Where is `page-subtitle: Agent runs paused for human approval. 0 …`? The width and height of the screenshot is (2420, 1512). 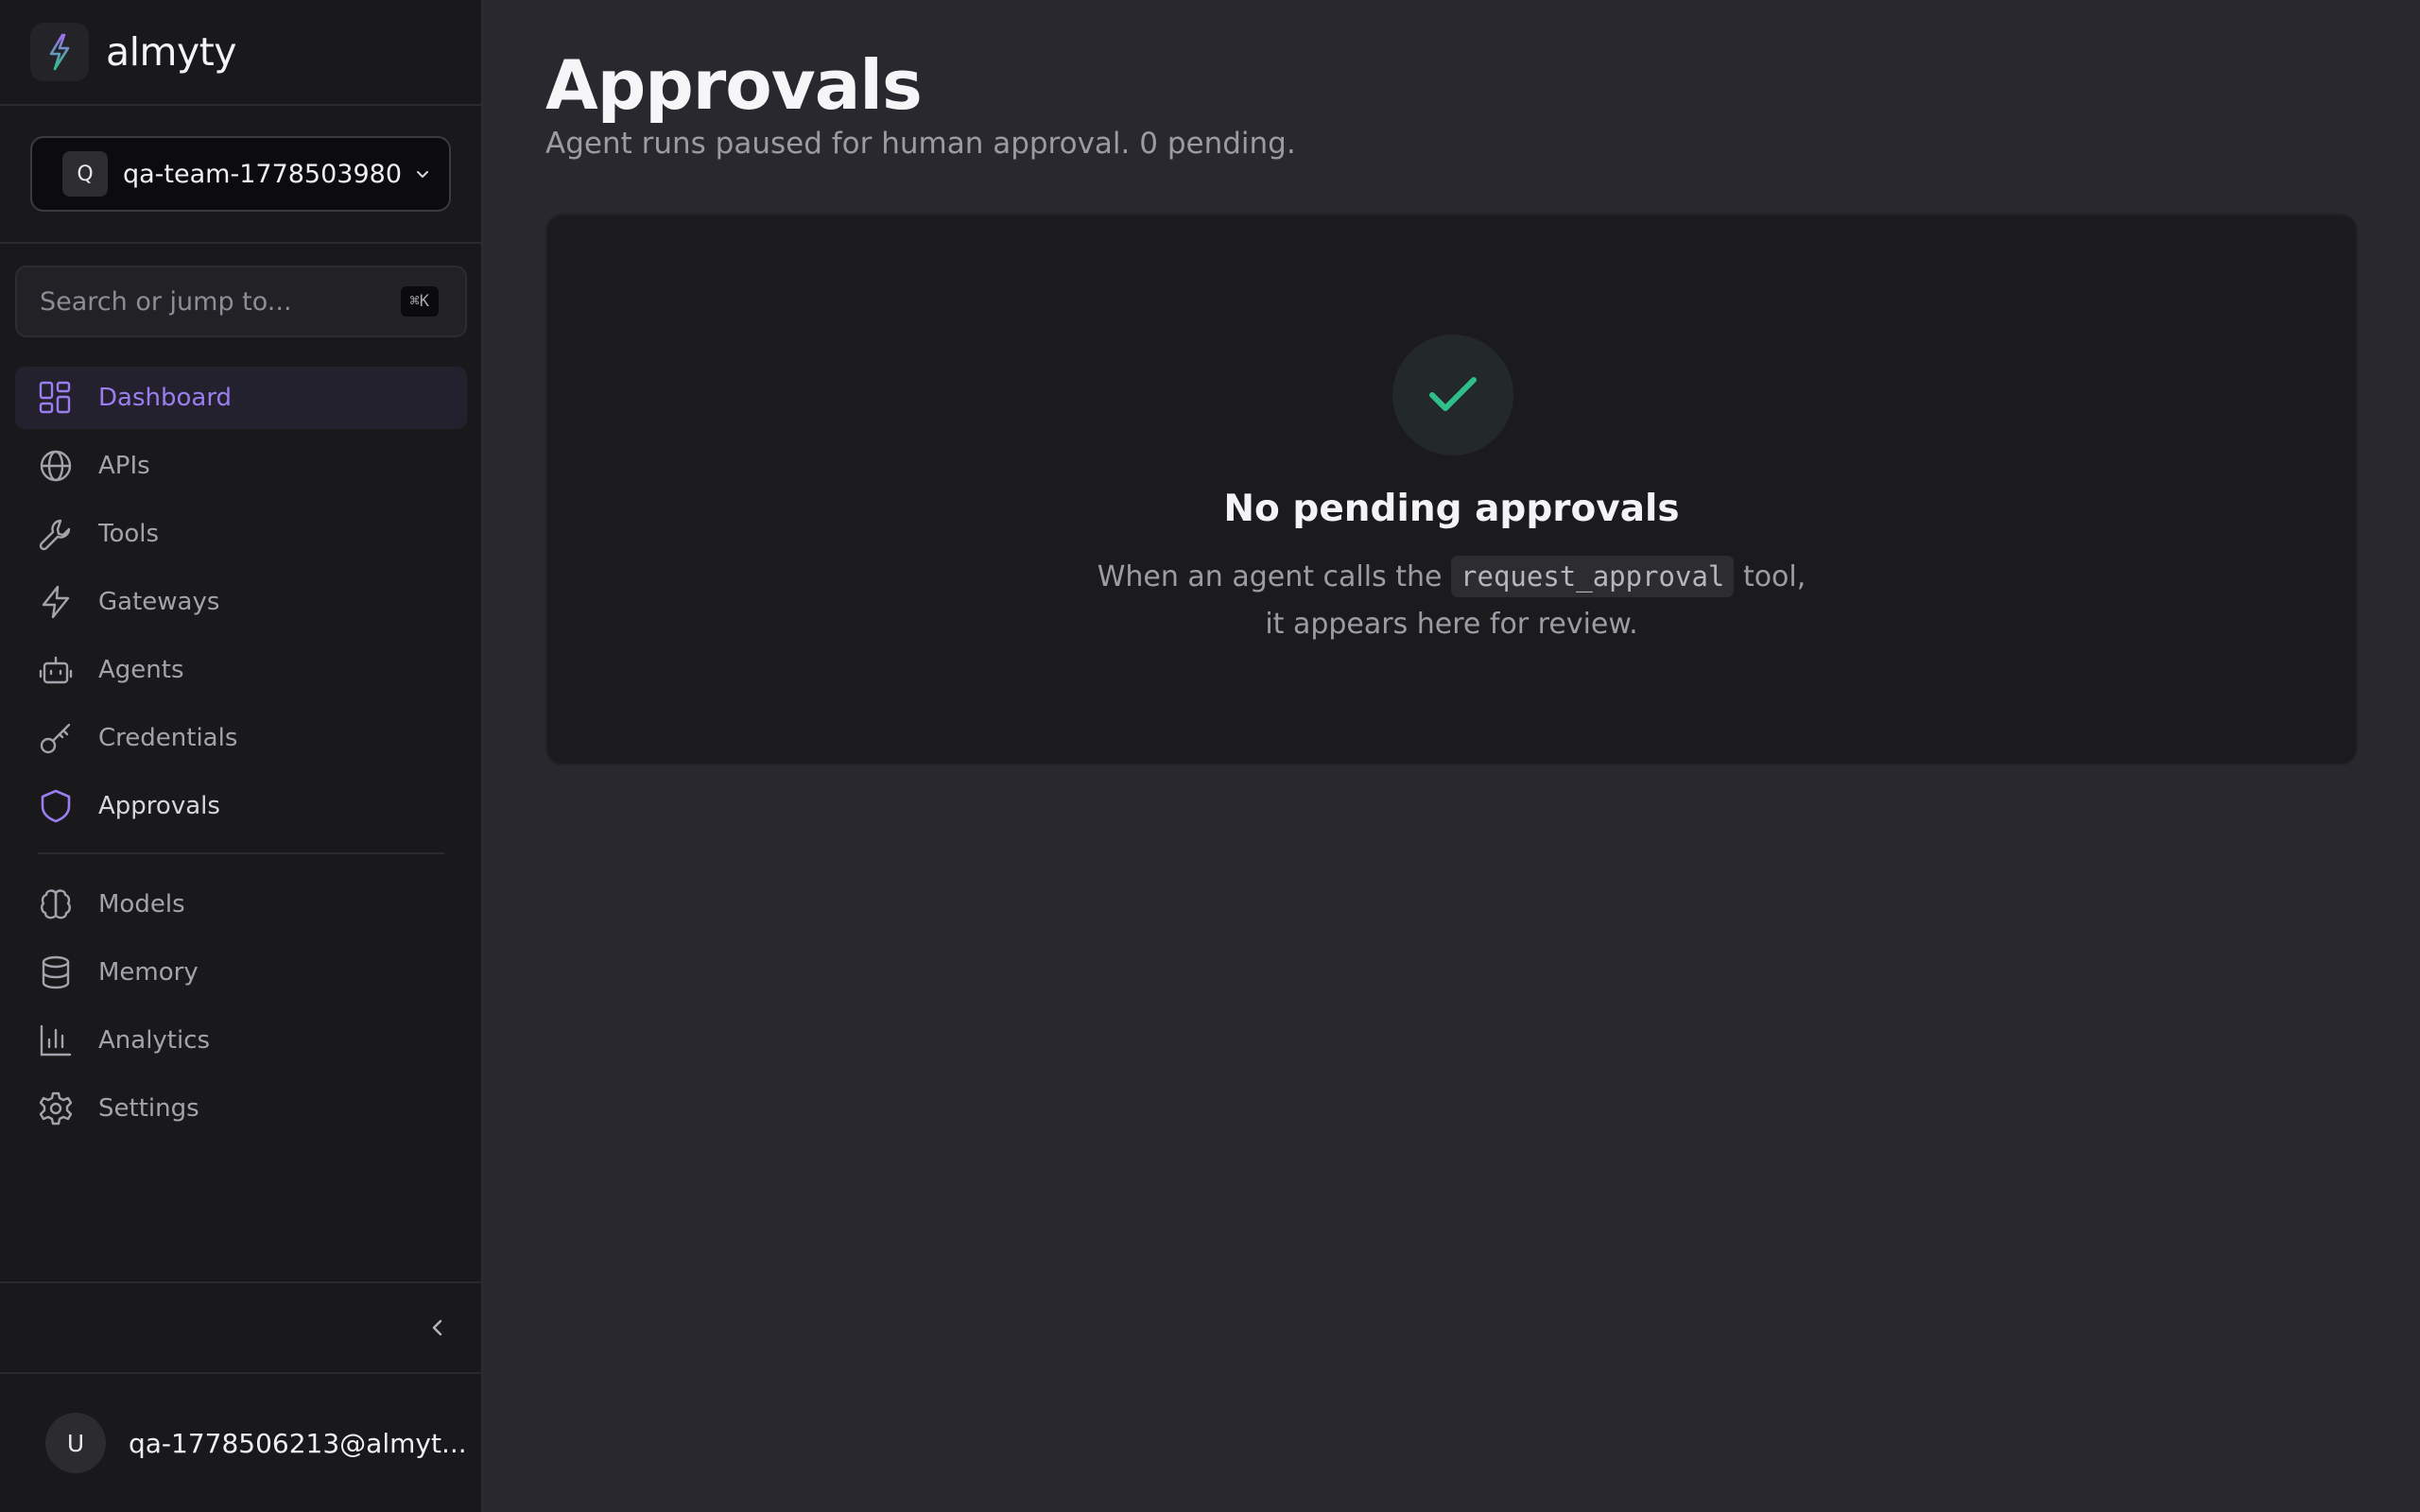 page-subtitle: Agent runs paused for human approval. 0 … is located at coordinates (920, 144).